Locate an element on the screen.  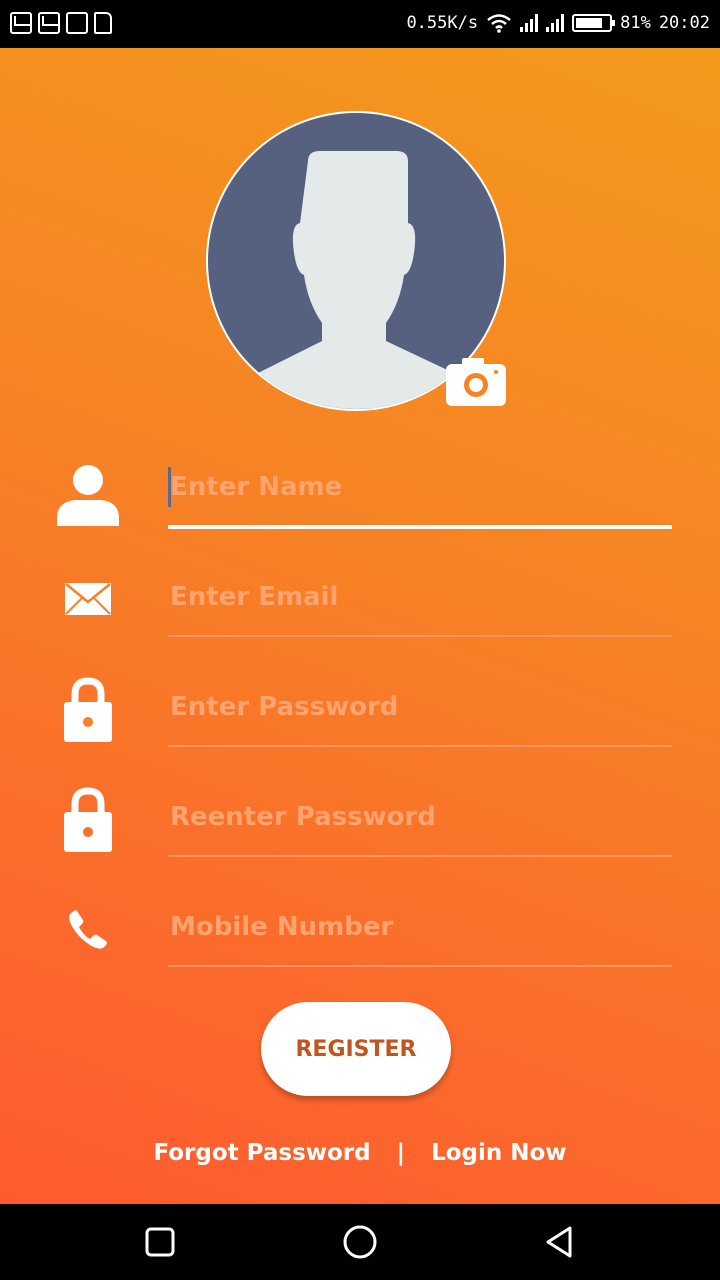
navigation-bar is located at coordinates (360, 1242).